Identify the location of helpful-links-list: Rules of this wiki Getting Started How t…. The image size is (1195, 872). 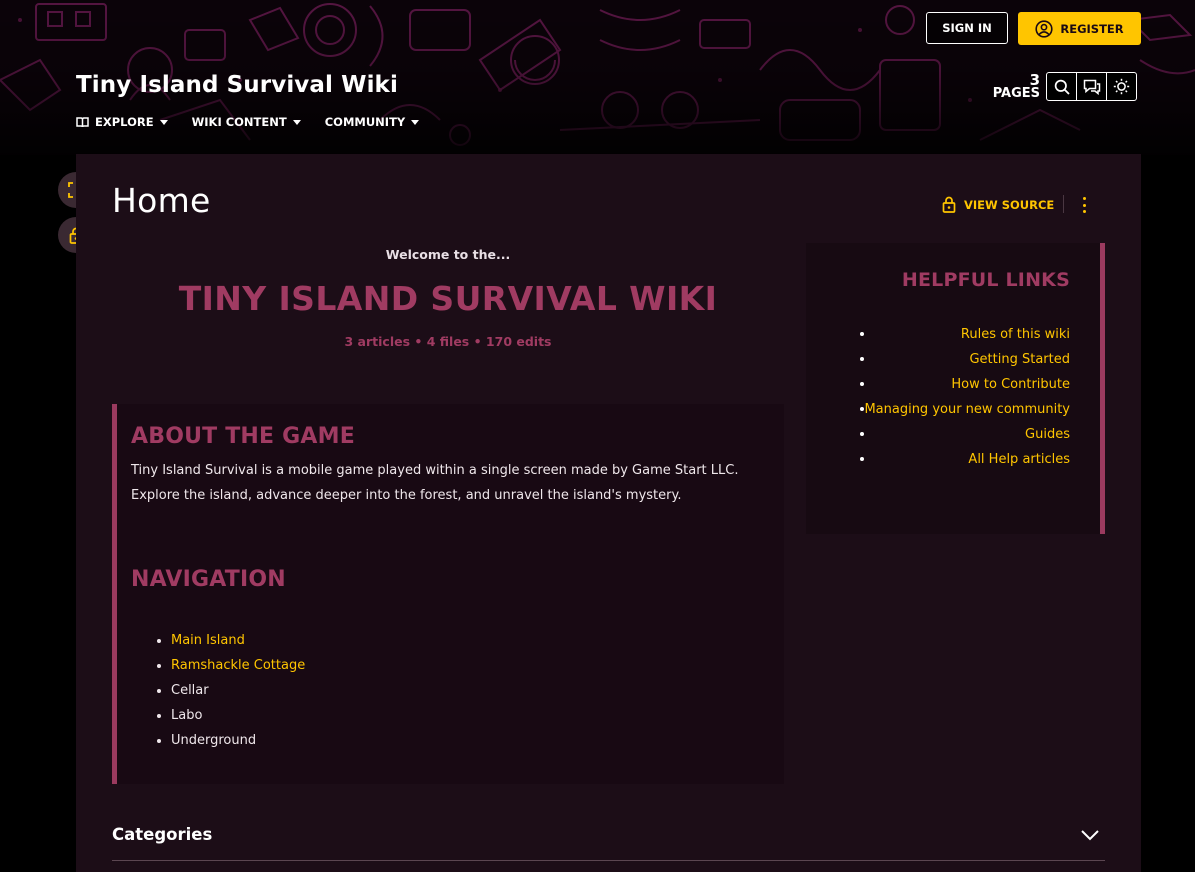
(965, 397).